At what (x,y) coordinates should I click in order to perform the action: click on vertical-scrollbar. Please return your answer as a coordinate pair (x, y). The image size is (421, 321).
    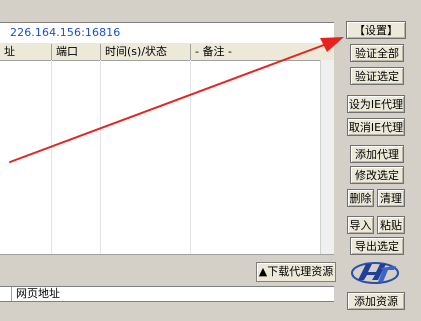
    Looking at the image, I should click on (327, 157).